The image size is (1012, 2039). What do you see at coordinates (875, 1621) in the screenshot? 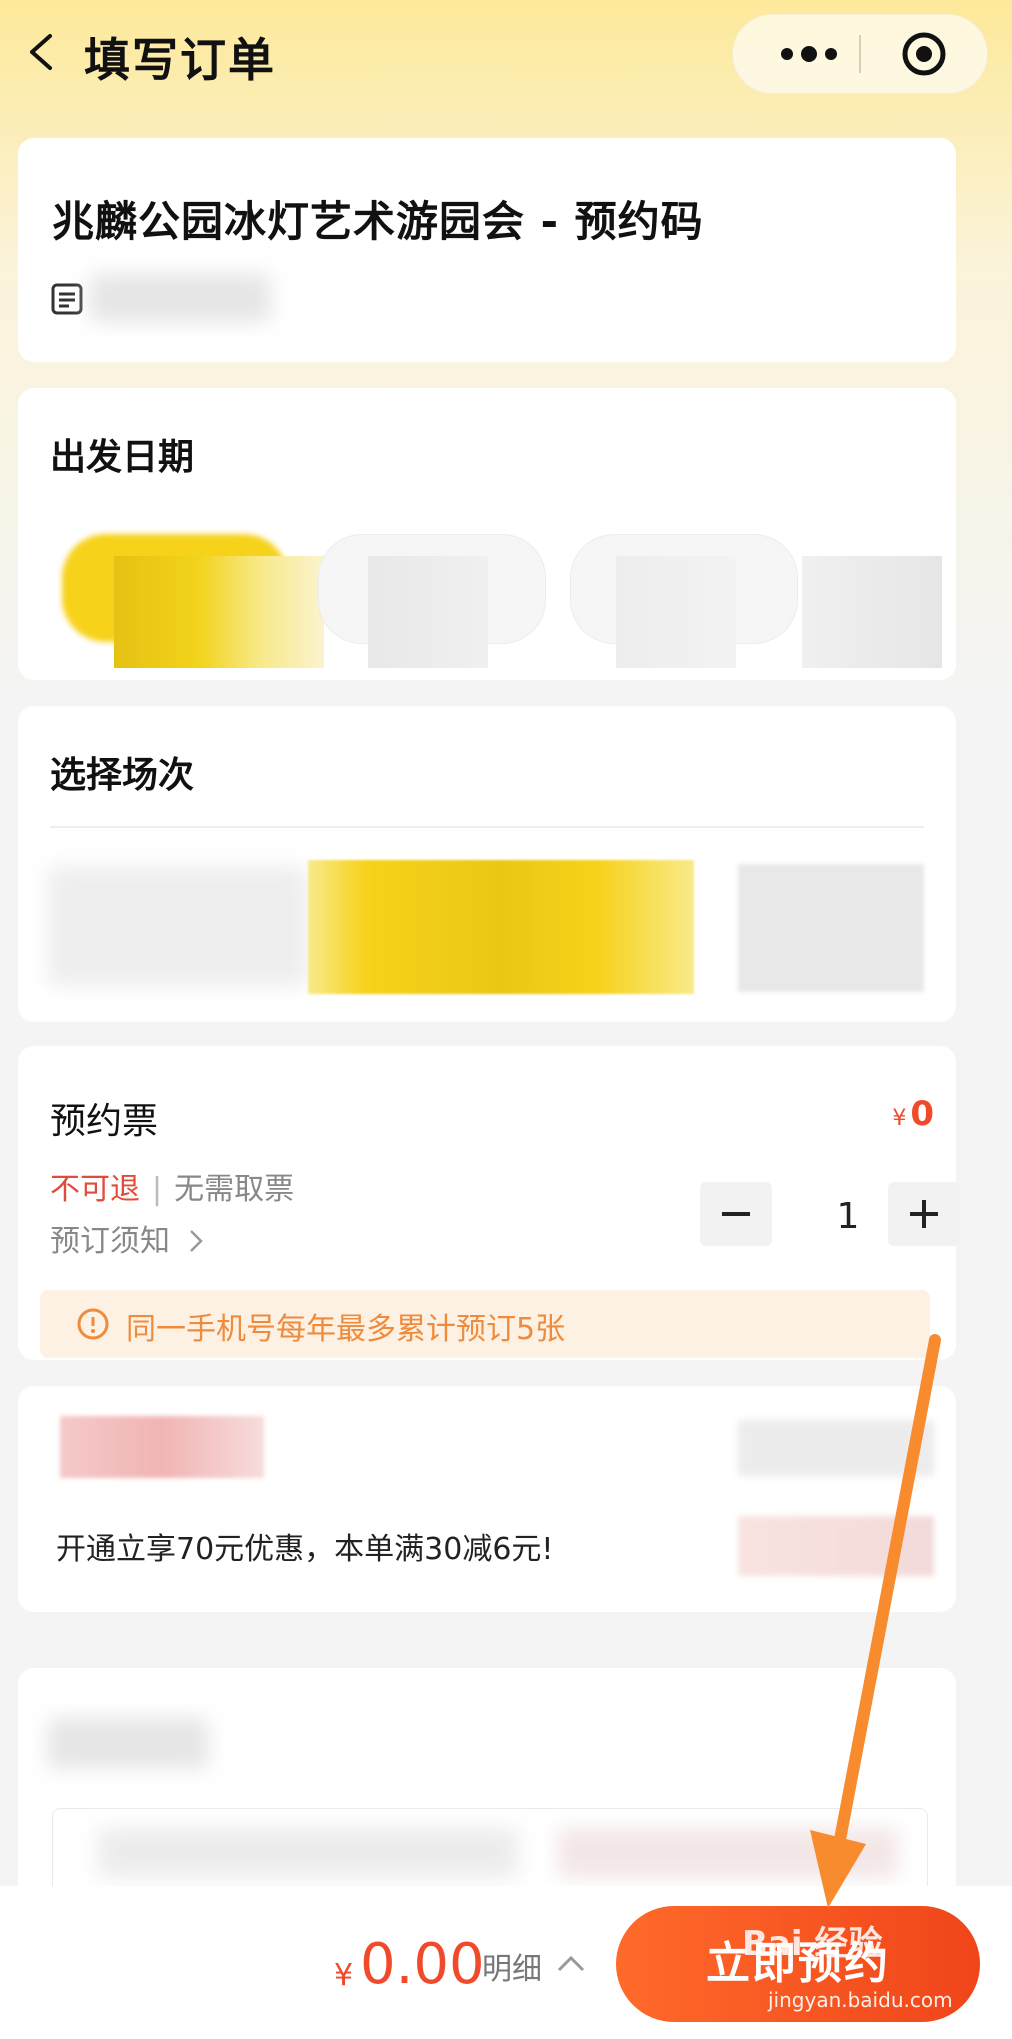
I see `annotation-arrow-icon` at bounding box center [875, 1621].